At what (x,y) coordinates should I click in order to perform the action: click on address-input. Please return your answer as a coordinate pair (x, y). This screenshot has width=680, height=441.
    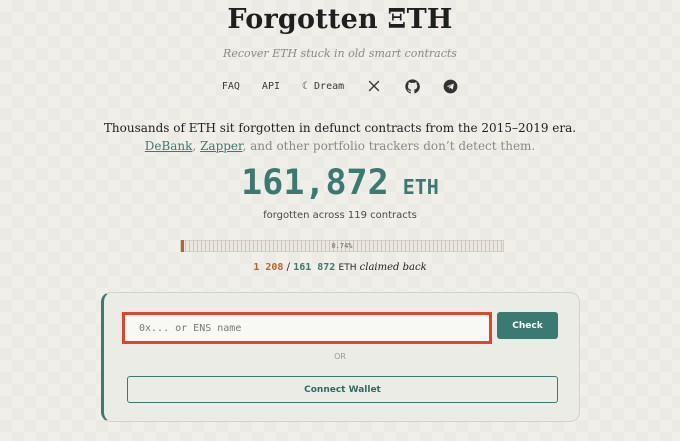
    Looking at the image, I should click on (307, 328).